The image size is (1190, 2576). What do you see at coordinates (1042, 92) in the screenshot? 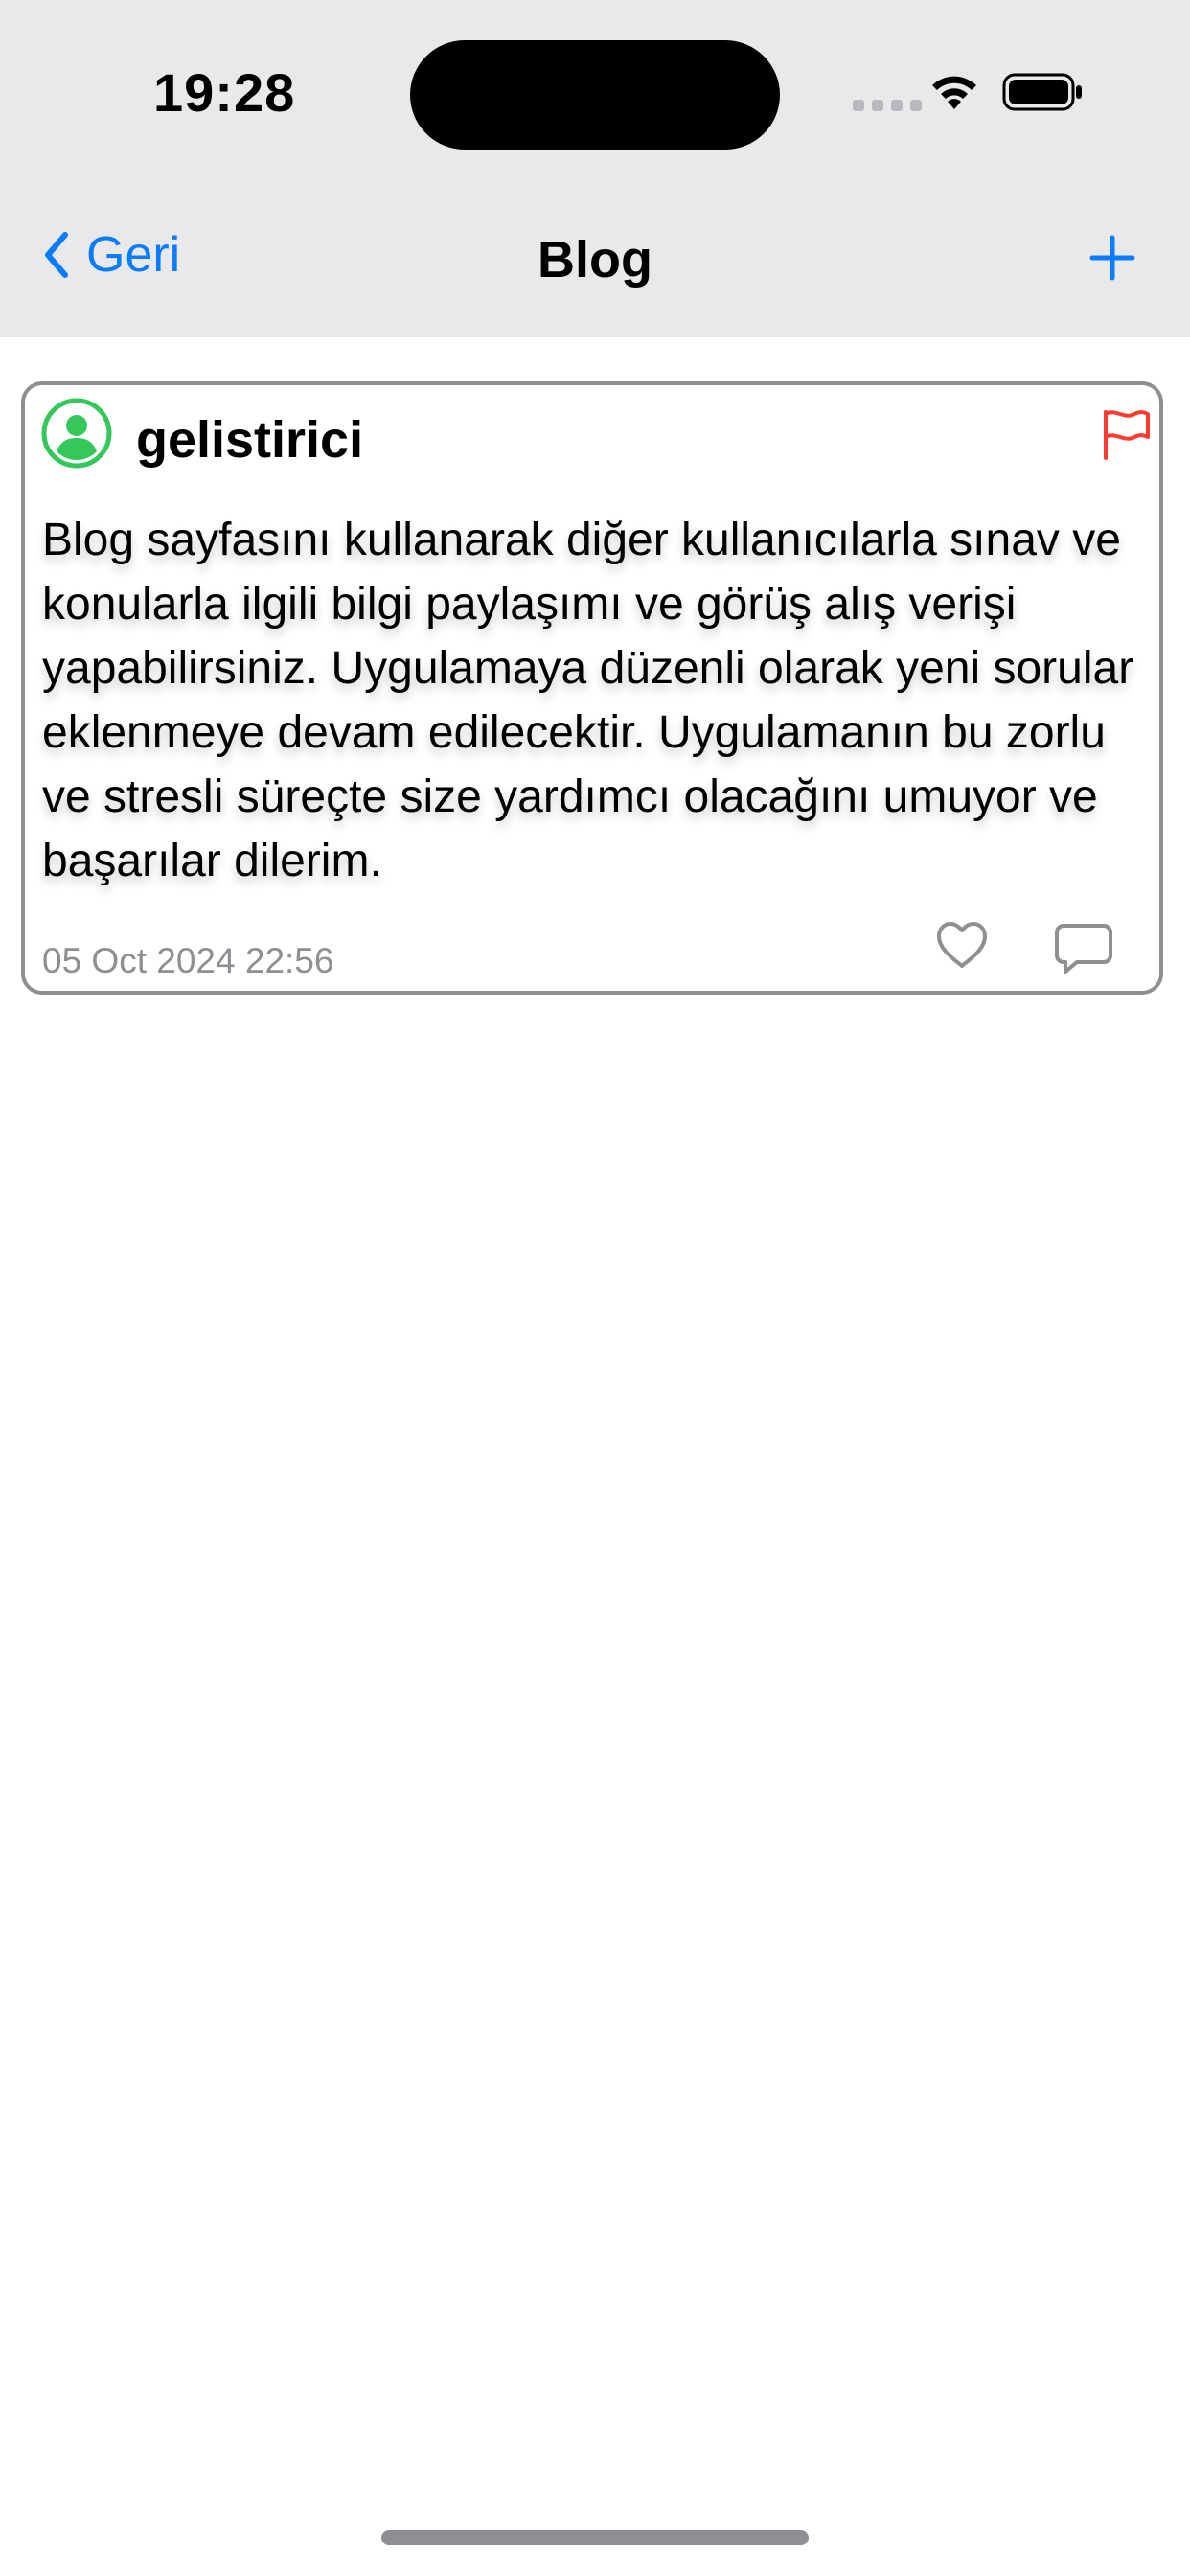
I see `battery-icon` at bounding box center [1042, 92].